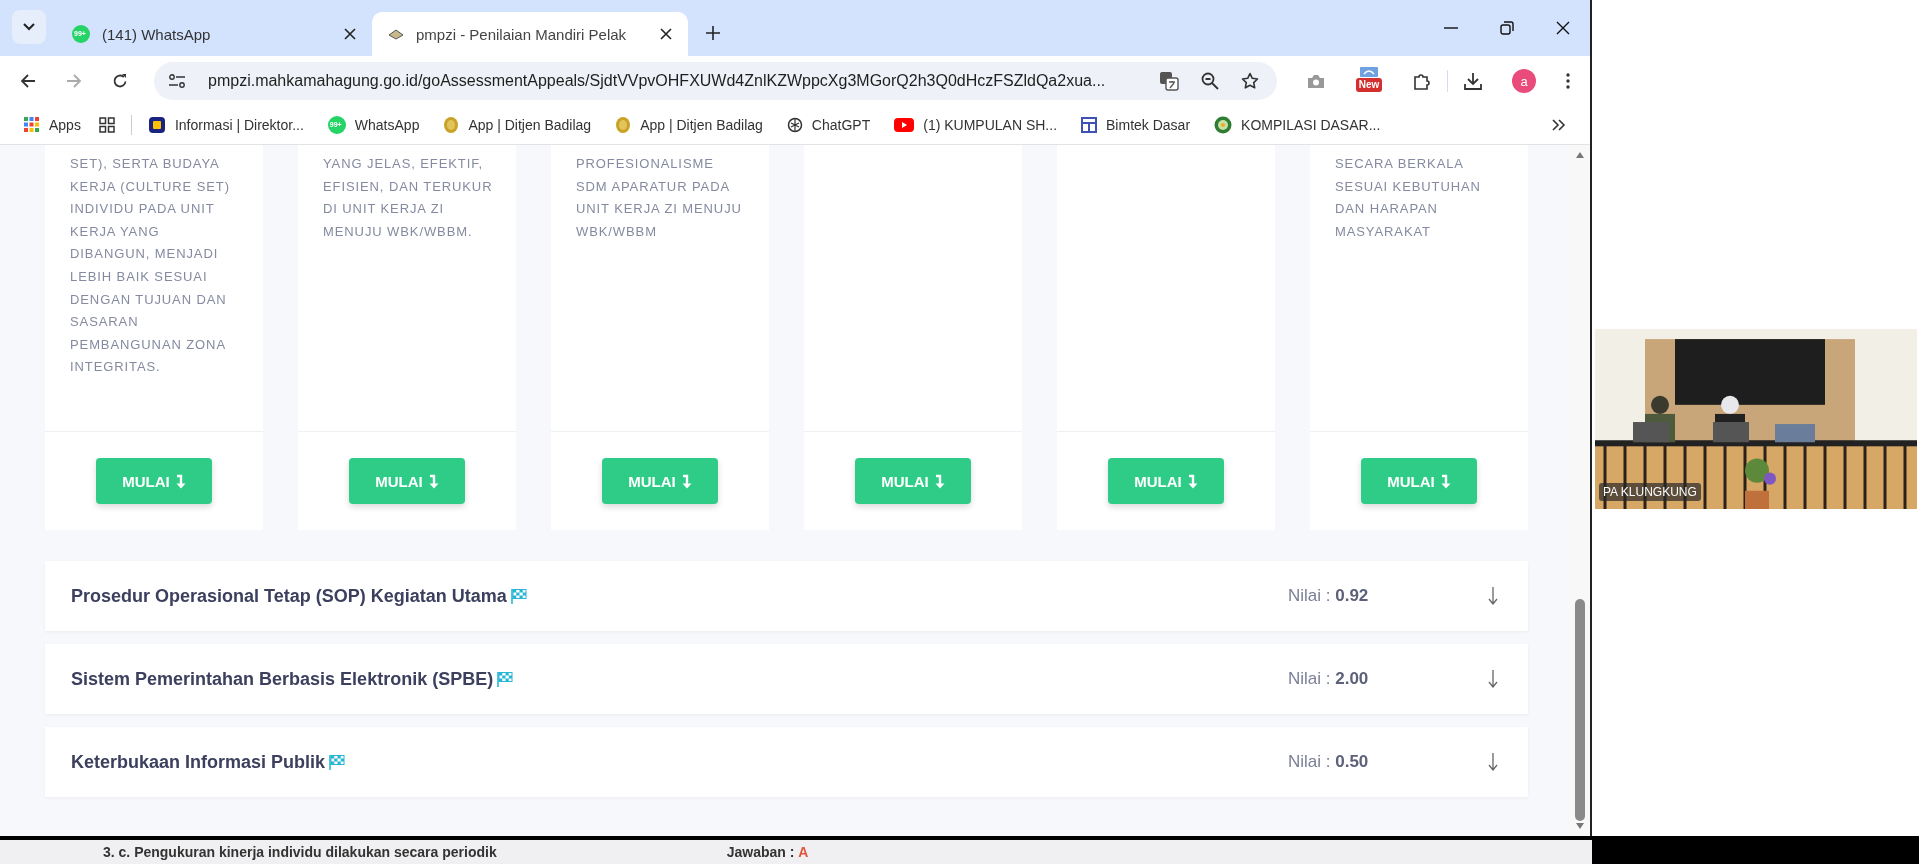 The width and height of the screenshot is (1919, 864). What do you see at coordinates (794, 125) in the screenshot?
I see `knot-icon` at bounding box center [794, 125].